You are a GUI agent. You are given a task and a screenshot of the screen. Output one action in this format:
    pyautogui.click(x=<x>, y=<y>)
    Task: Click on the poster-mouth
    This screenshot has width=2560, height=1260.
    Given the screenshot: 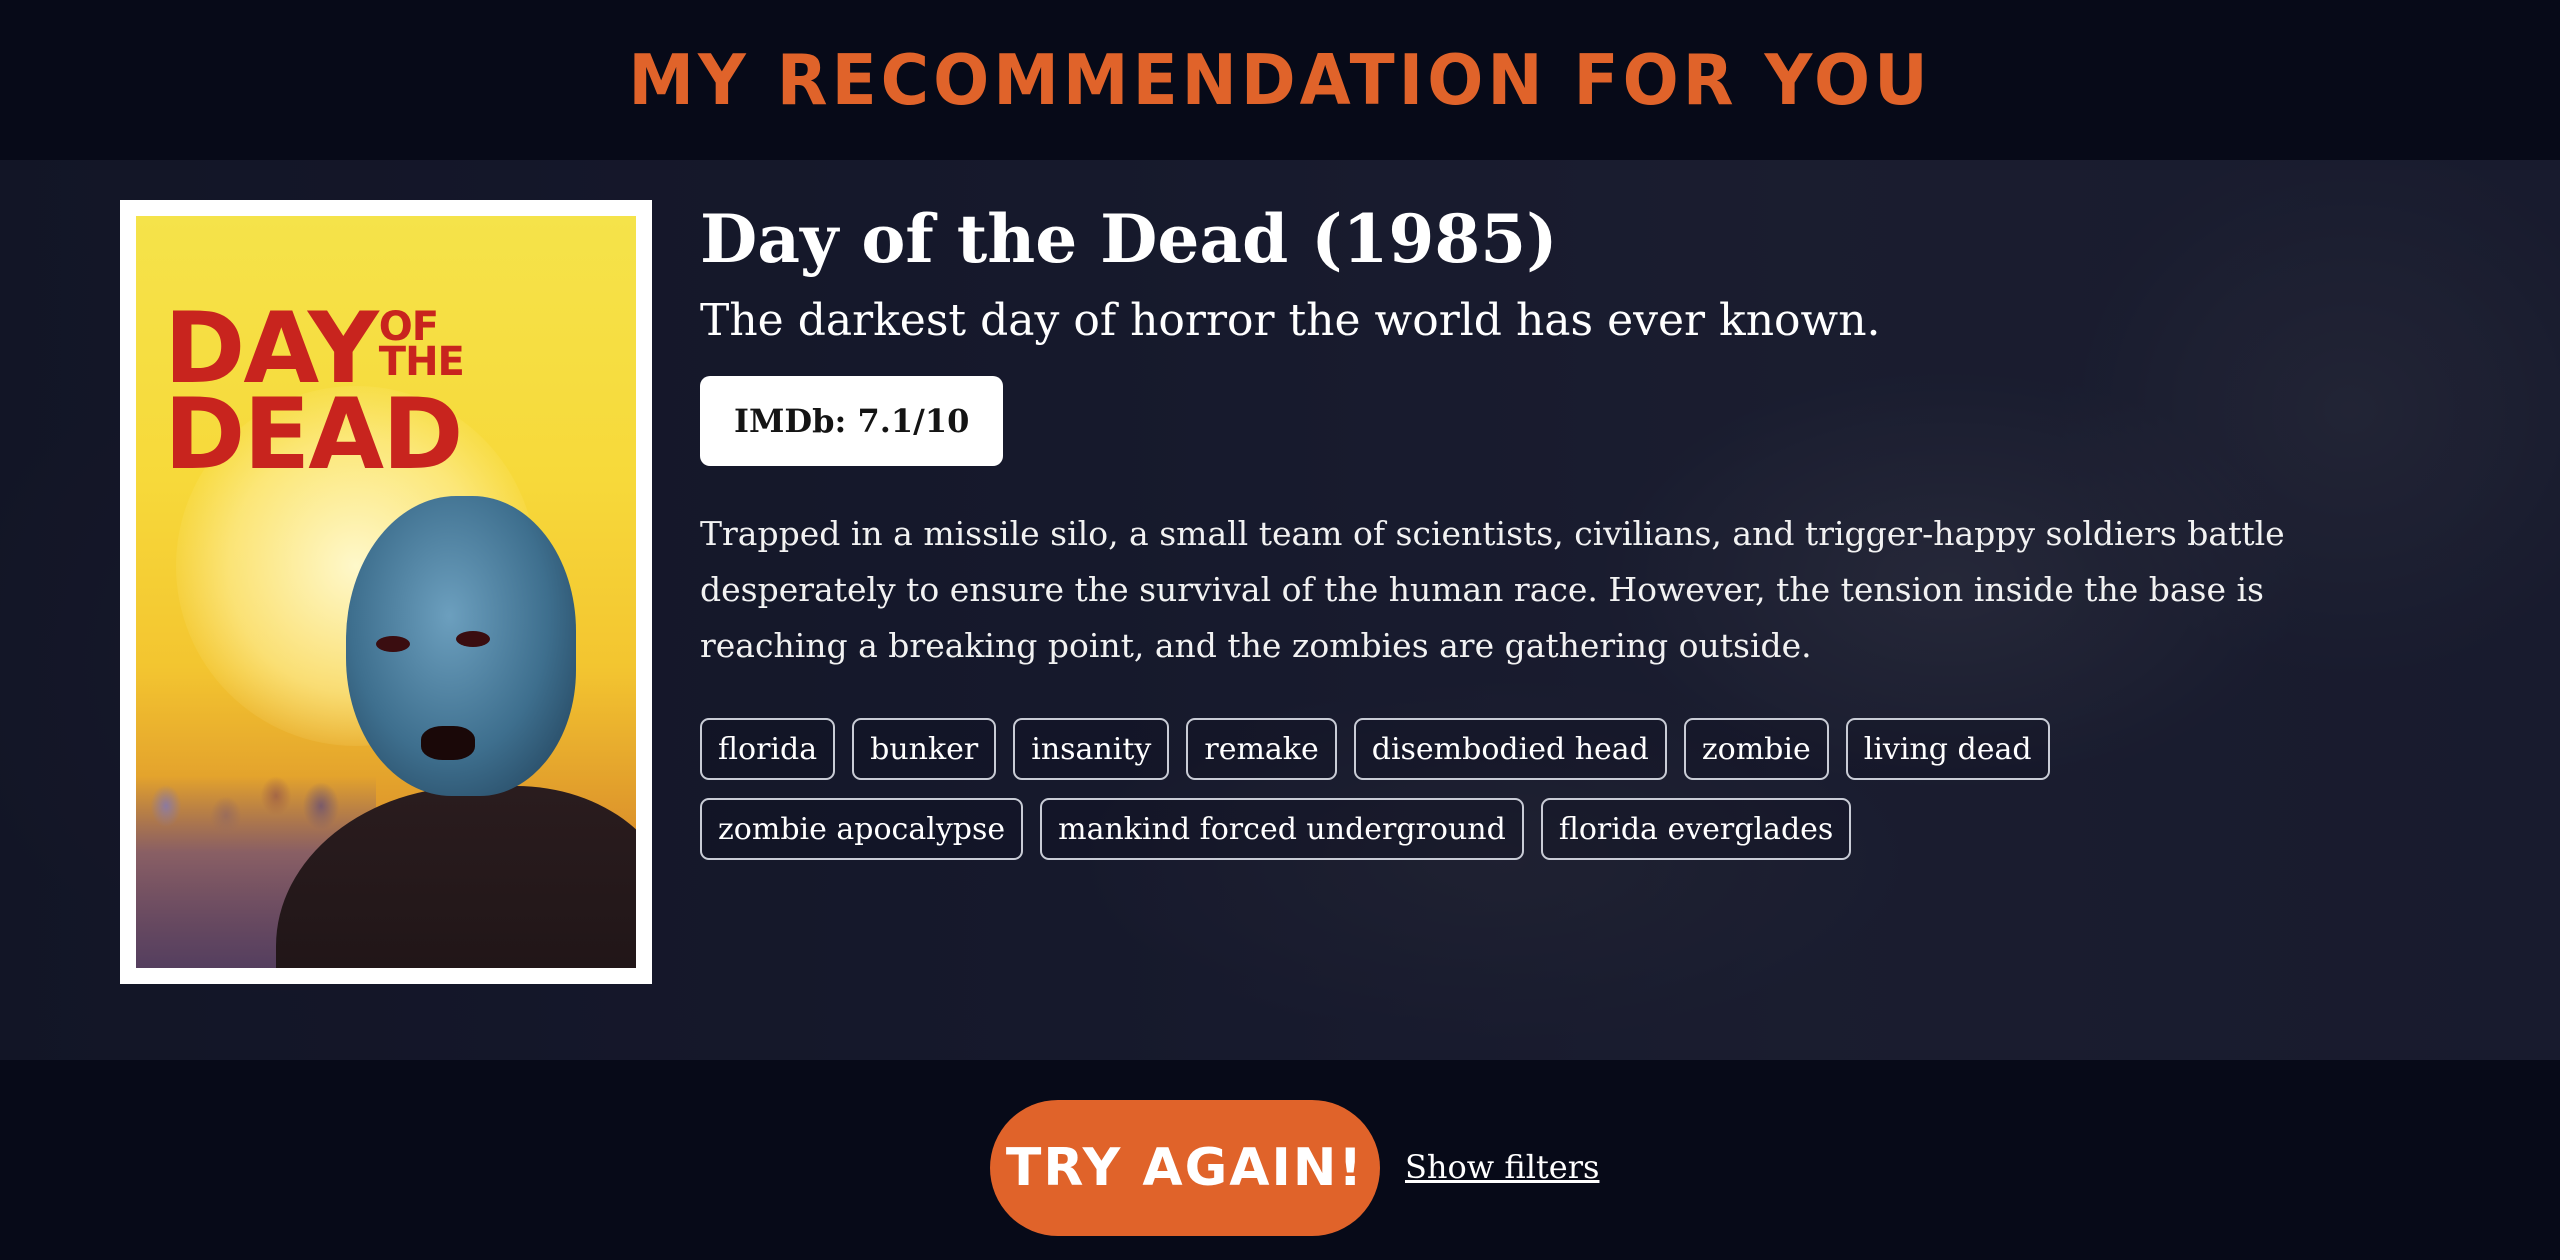 What is the action you would take?
    pyautogui.click(x=448, y=743)
    